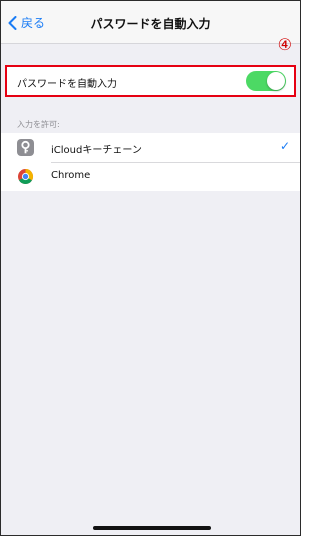 The image size is (320, 536). Describe the element at coordinates (38, 124) in the screenshot. I see `allow-section-header: 入力を許可:` at that location.